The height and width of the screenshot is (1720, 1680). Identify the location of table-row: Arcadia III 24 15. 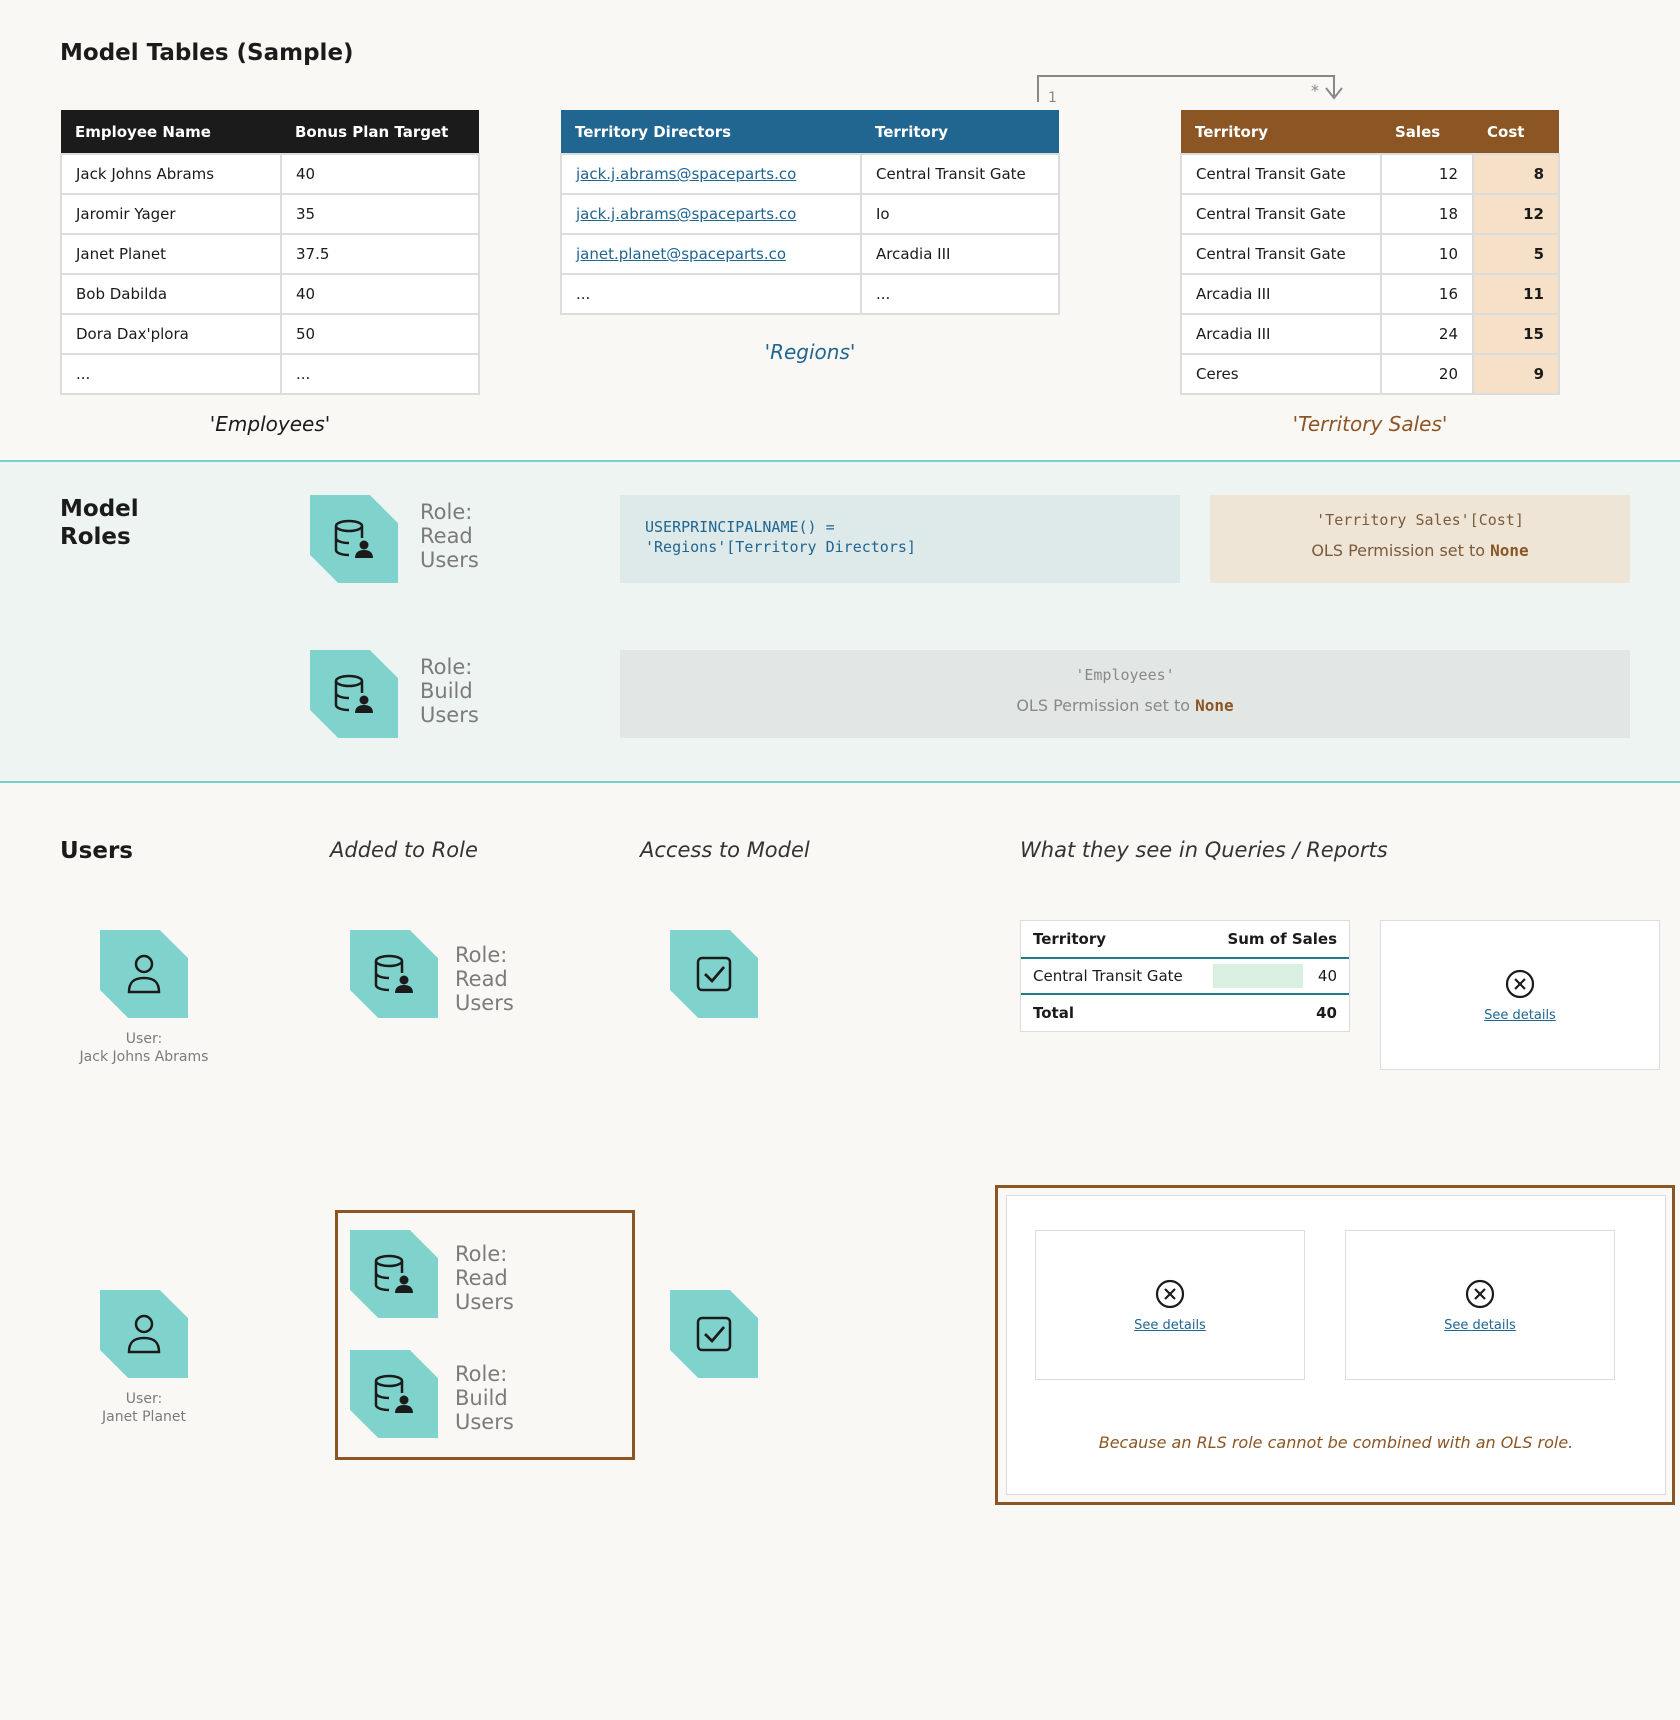
(1370, 334).